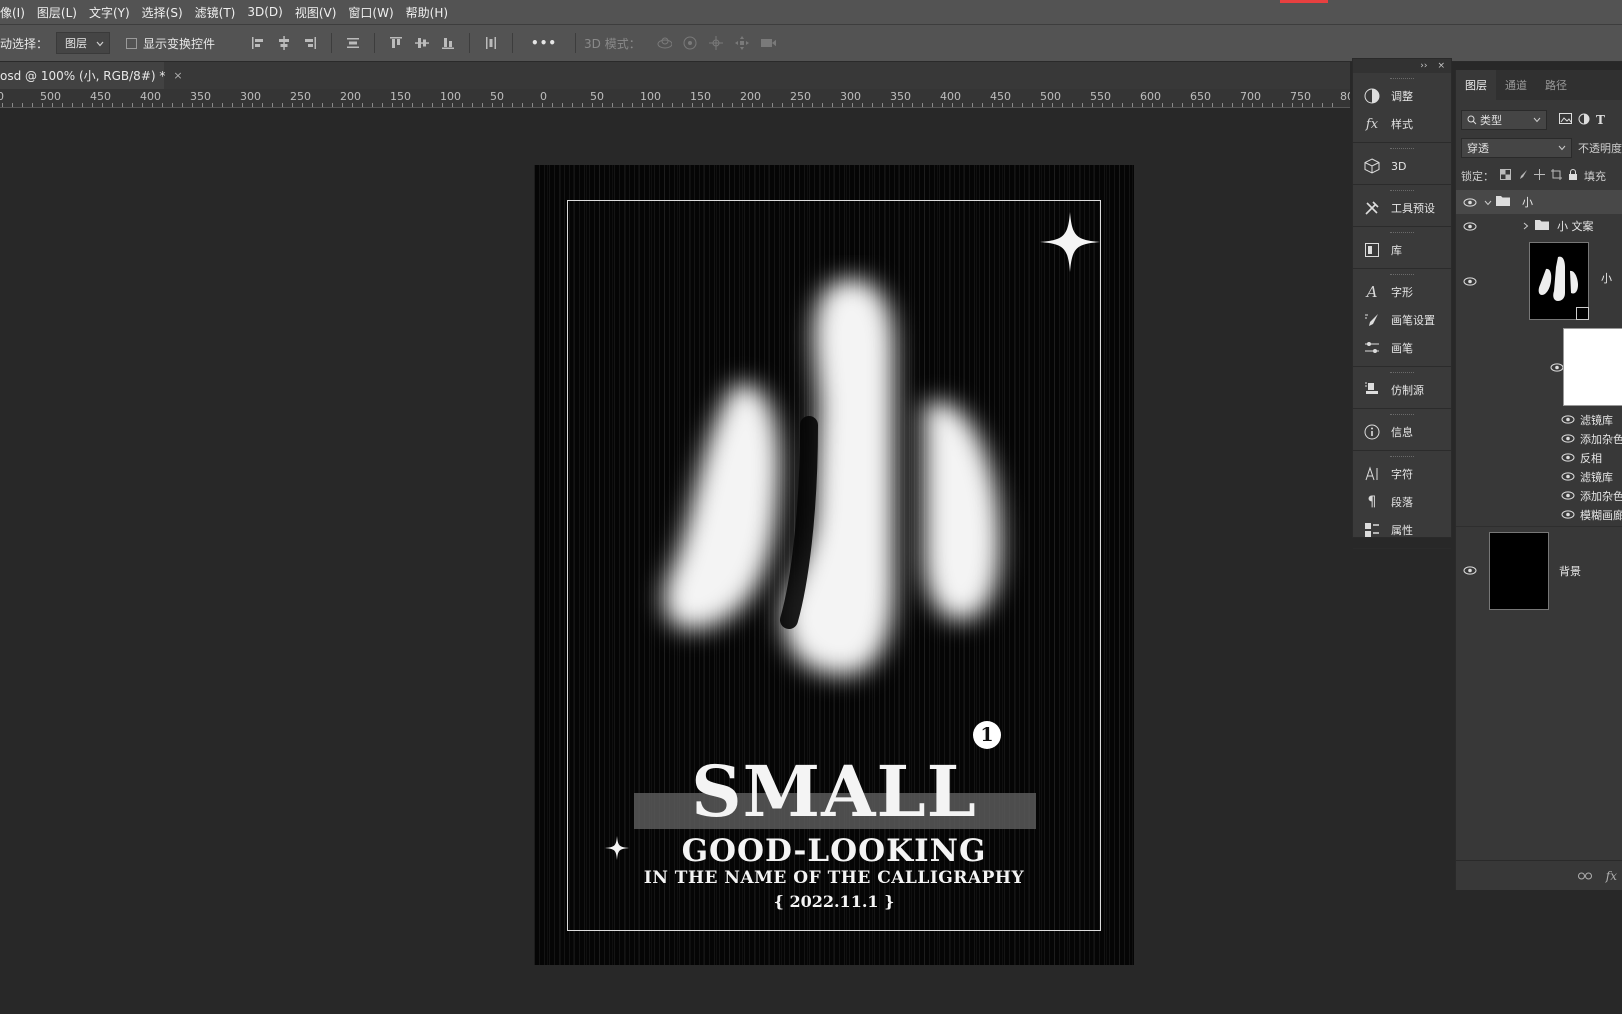  I want to click on align-horizontal-center-icon, so click(284, 43).